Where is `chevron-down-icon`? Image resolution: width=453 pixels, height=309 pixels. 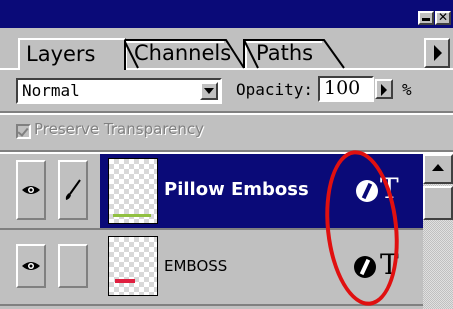
chevron-down-icon is located at coordinates (209, 91).